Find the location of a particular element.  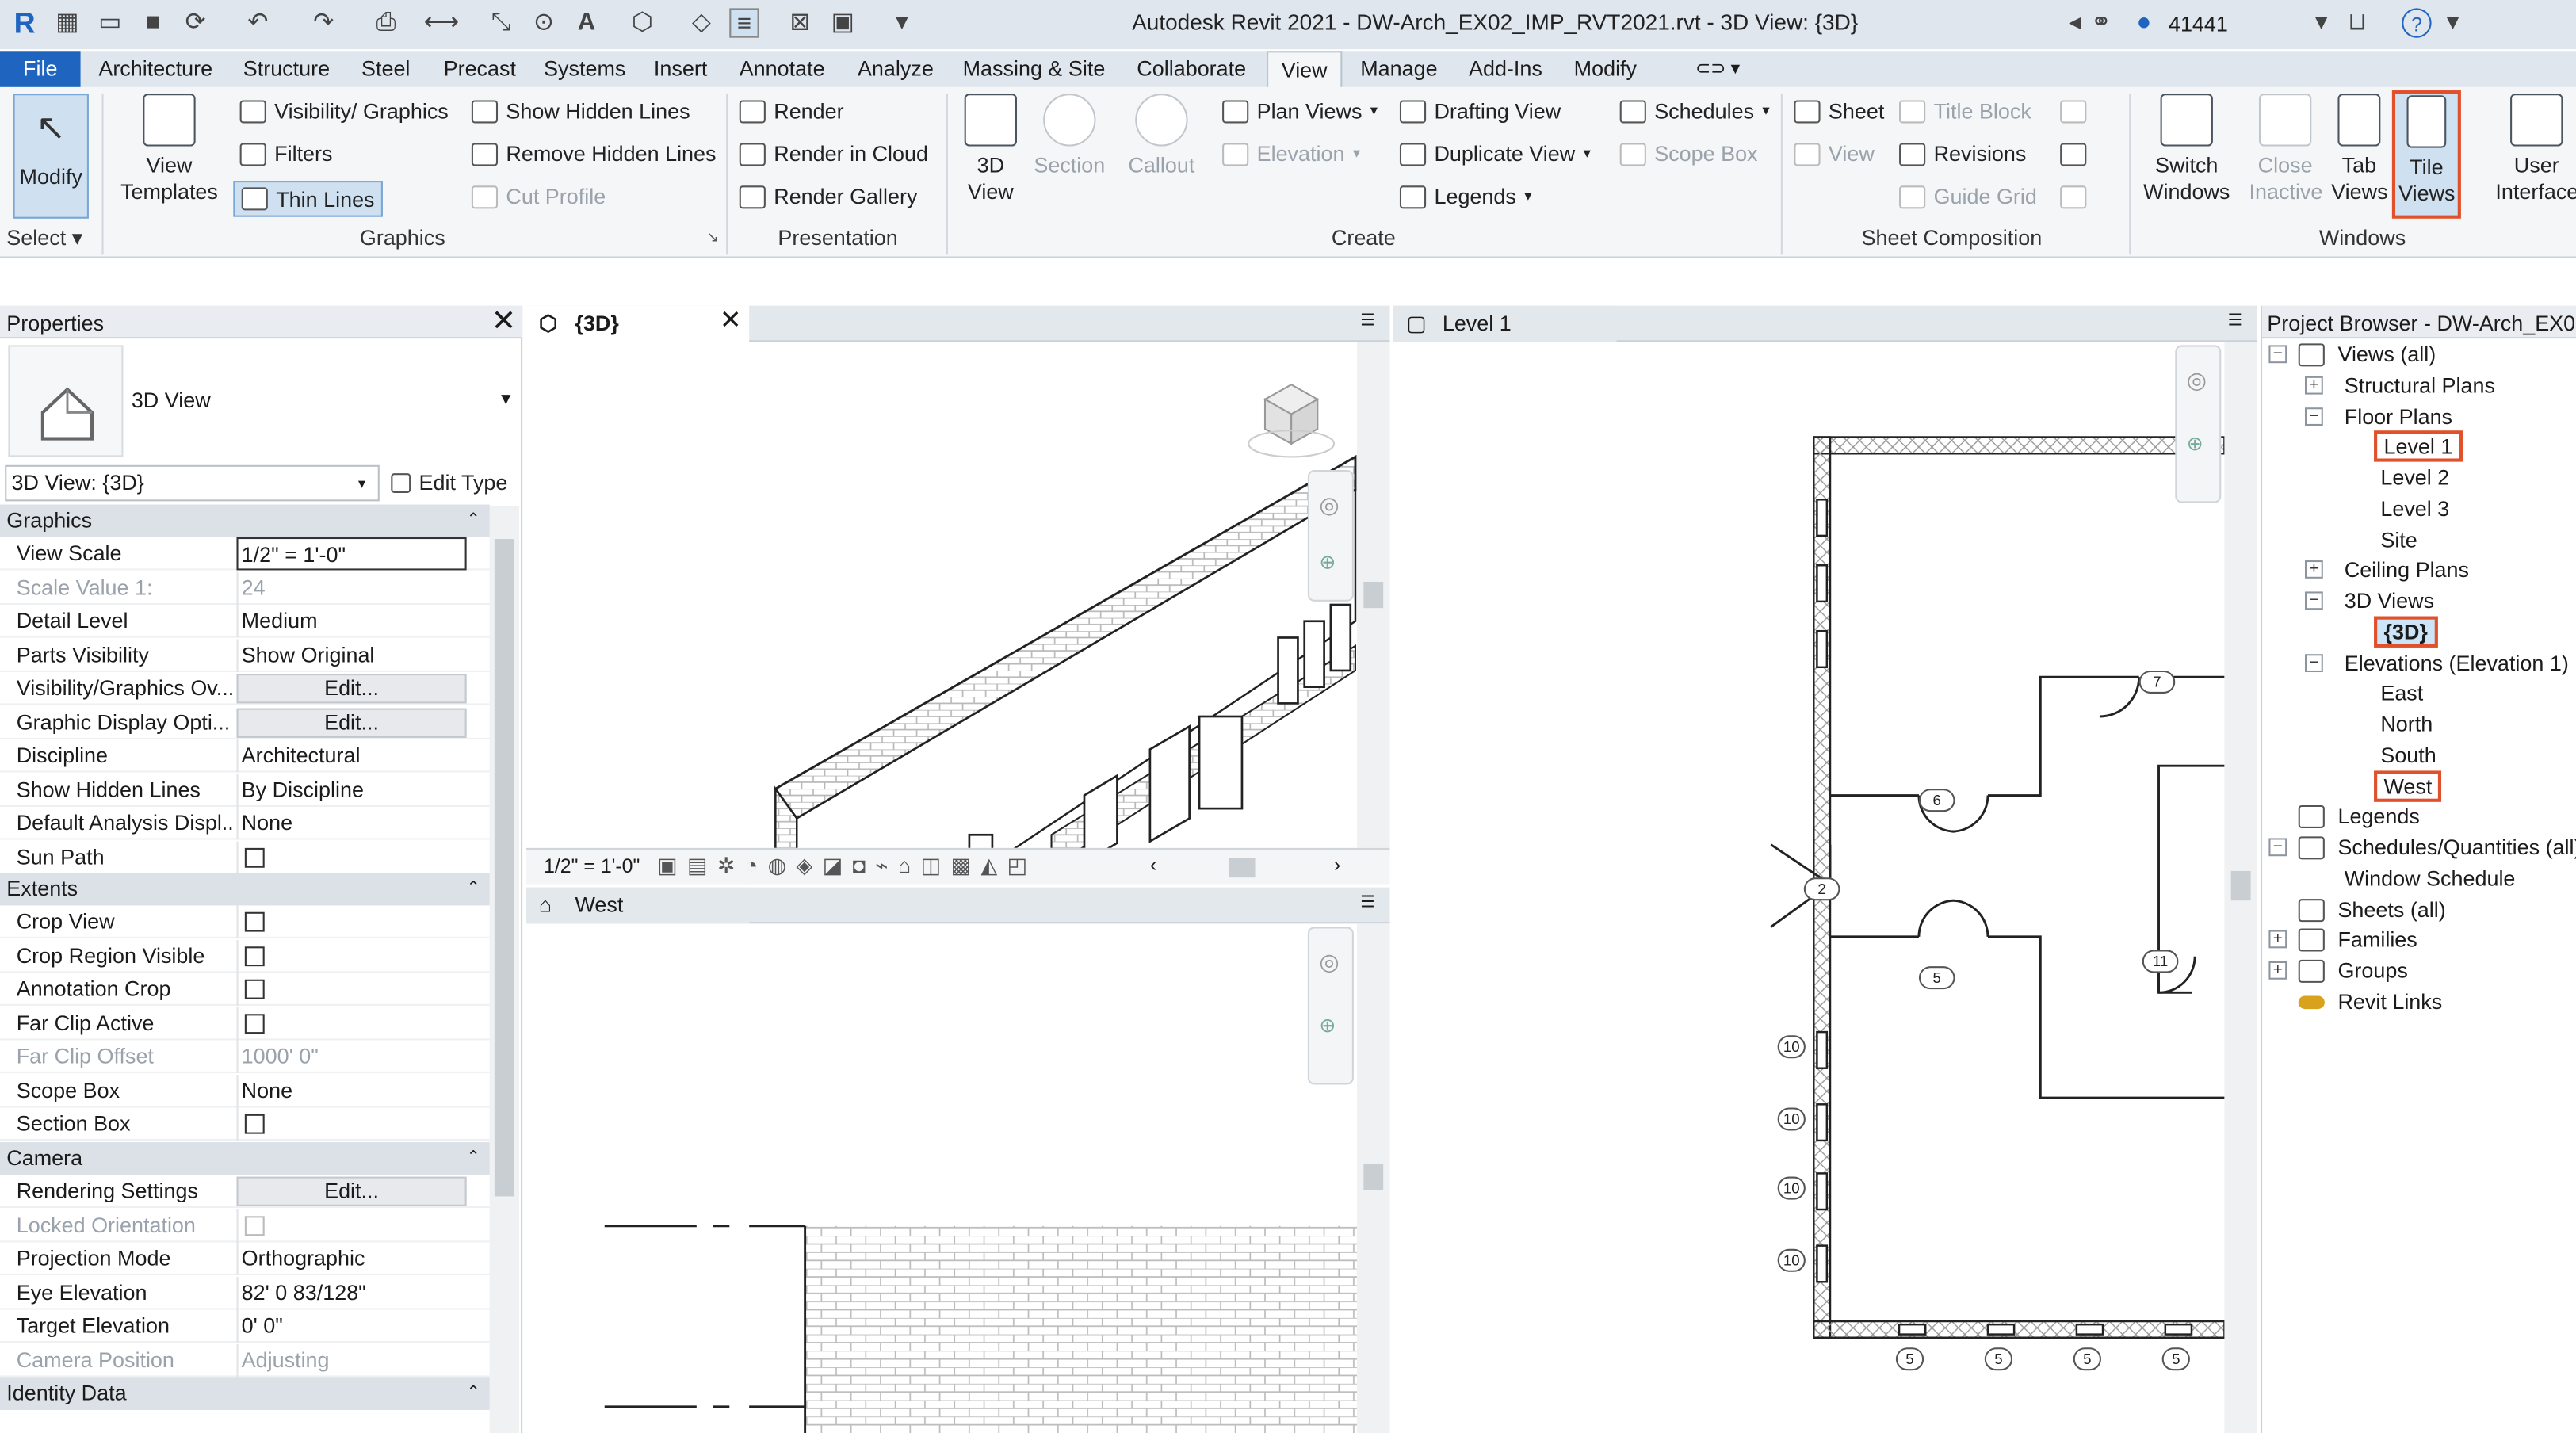

steering-wheel-icon: ◎ is located at coordinates (1329, 962).